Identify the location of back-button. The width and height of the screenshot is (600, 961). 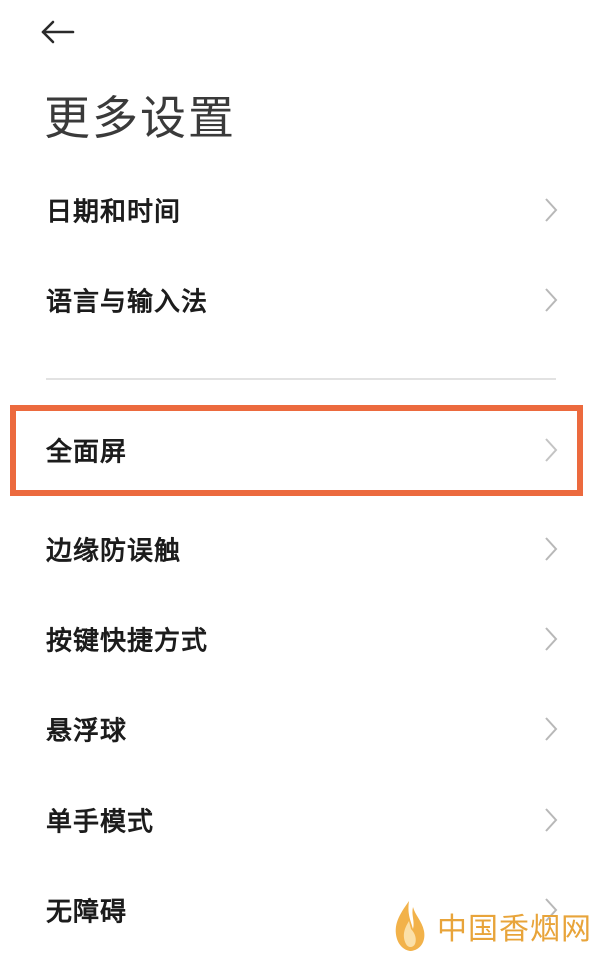
(64, 32).